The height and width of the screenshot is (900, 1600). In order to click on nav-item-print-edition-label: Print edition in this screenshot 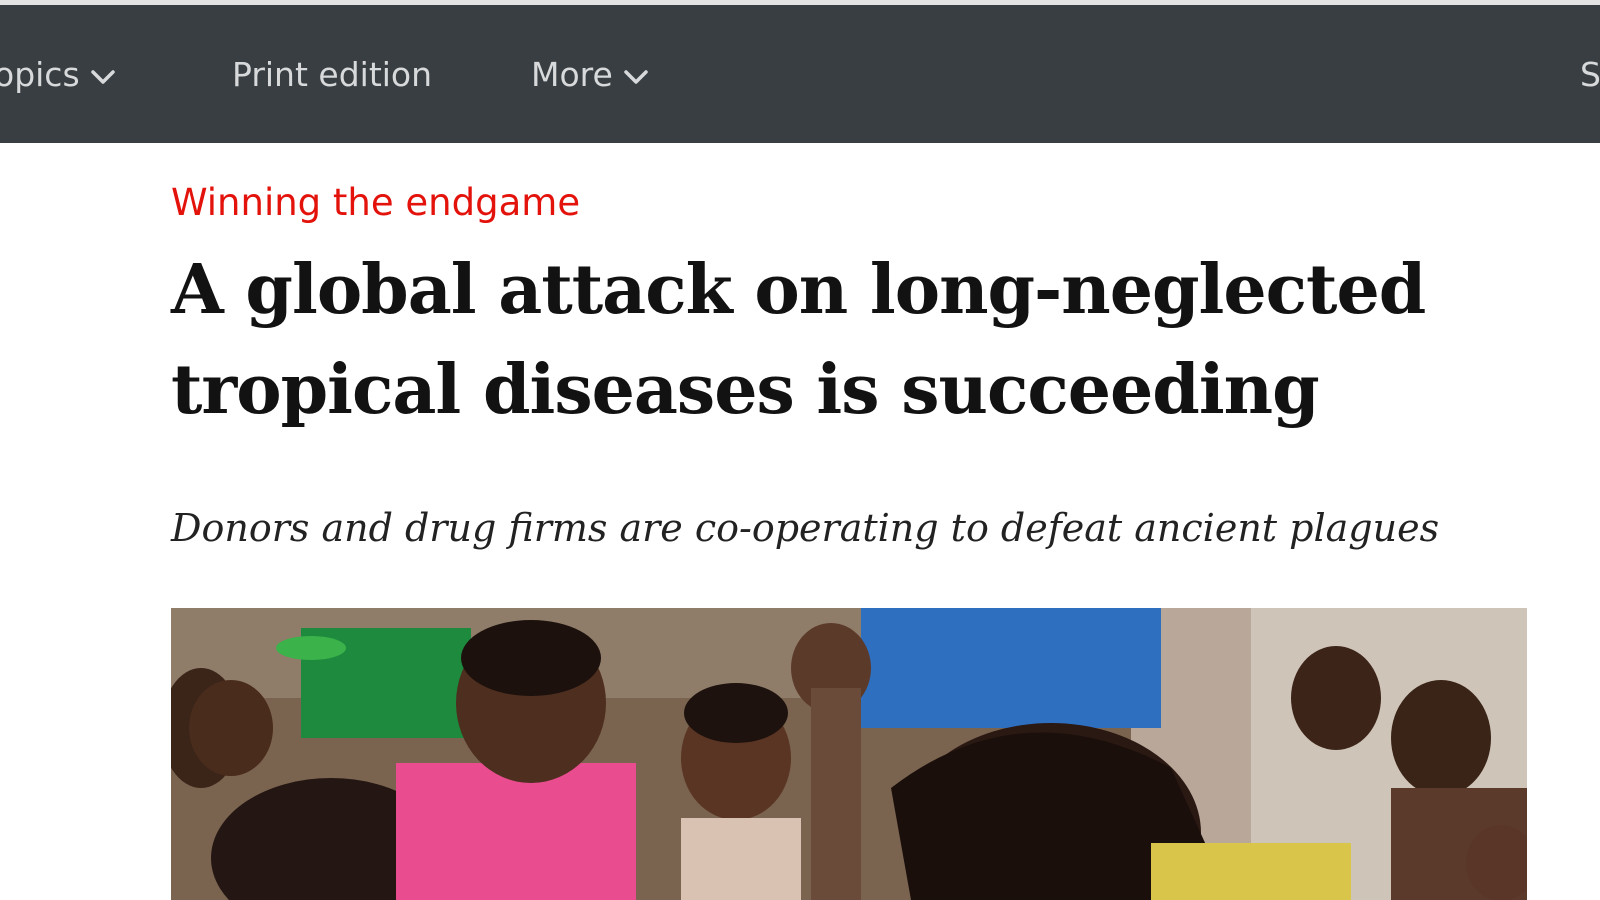, I will do `click(332, 74)`.